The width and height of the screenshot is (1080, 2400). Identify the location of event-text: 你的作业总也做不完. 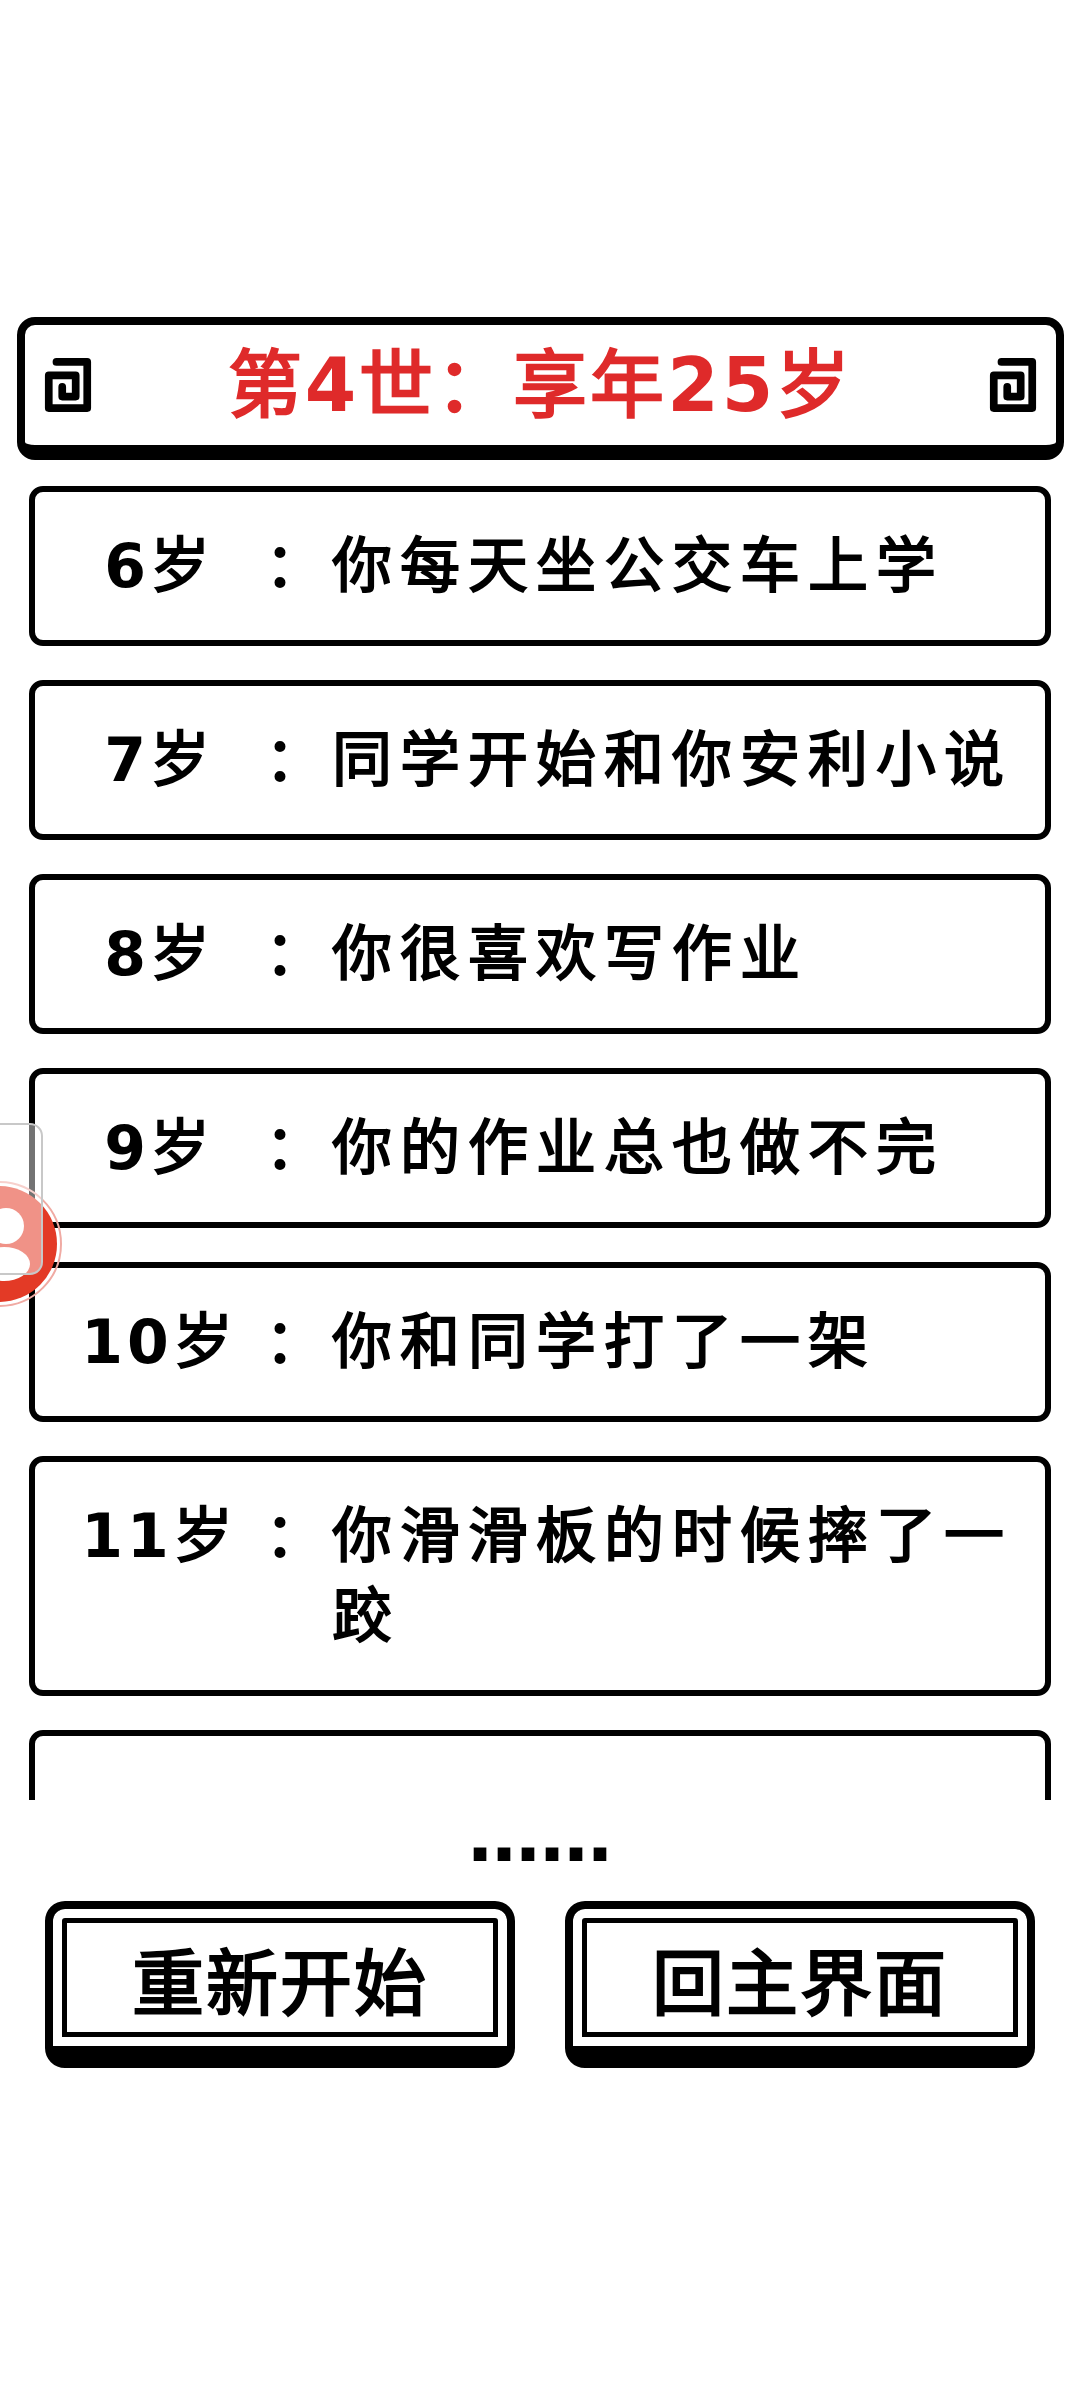
(638, 1148).